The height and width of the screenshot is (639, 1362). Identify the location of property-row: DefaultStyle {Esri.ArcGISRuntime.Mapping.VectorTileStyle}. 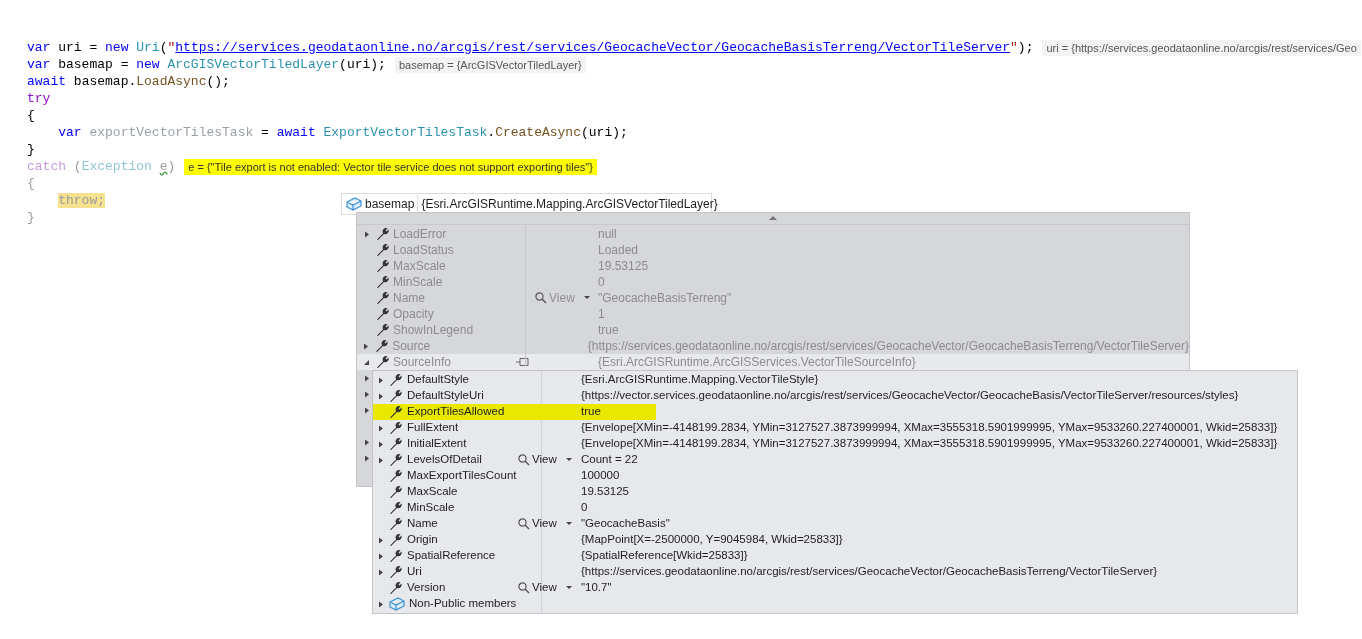
(835, 380).